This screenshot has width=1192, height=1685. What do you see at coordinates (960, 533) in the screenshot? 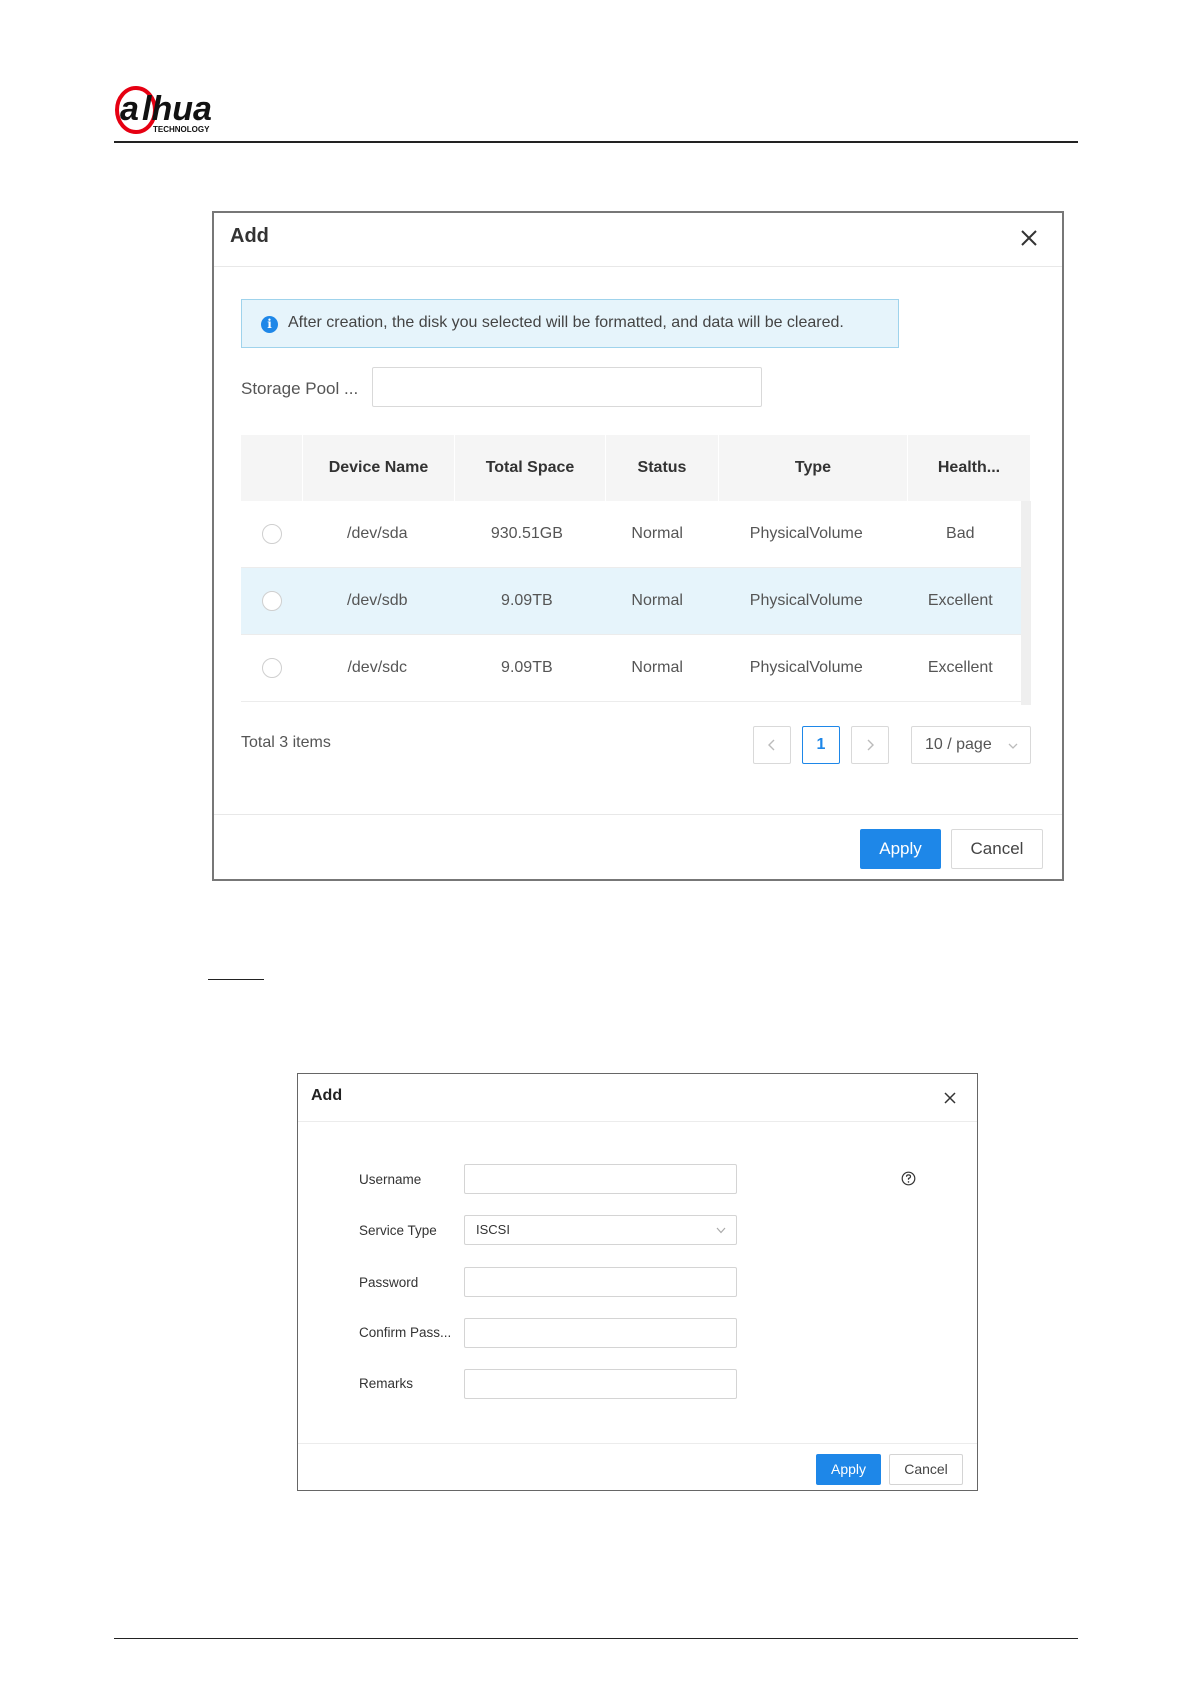
I see `health-cell: Bad` at bounding box center [960, 533].